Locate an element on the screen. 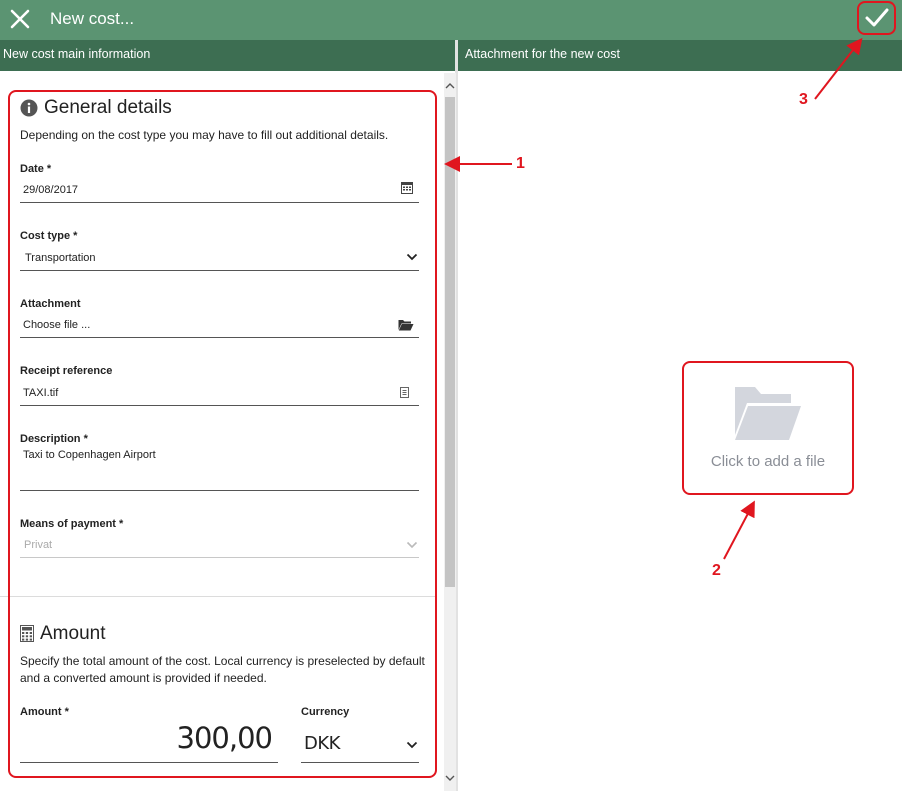  attachment-panel-header: Attachment for the new cost is located at coordinates (680, 55).